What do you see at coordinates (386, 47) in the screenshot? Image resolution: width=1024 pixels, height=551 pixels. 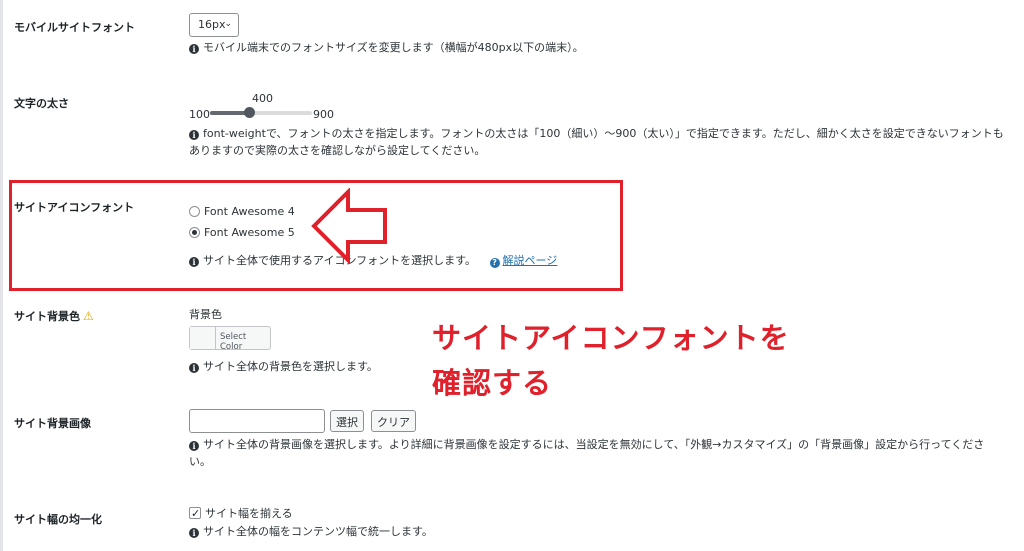 I see `mobile-font-description: i モバイル端末でのフォントサイズを変更します（横幅が480px以下の端末）。` at bounding box center [386, 47].